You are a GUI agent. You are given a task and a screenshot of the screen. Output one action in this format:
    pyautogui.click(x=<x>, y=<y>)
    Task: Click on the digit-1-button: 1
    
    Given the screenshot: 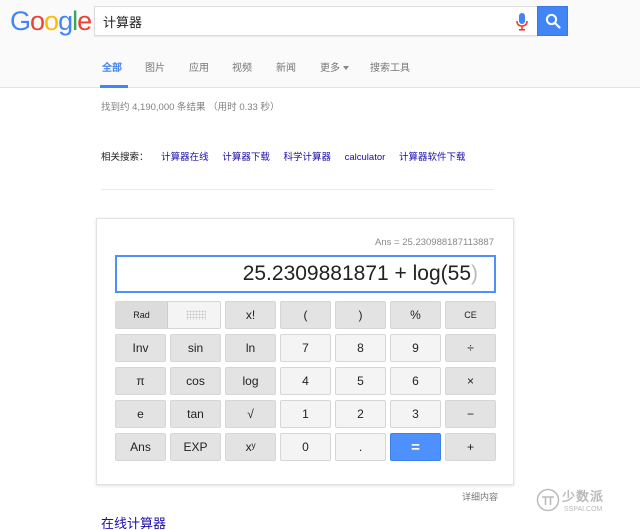 What is the action you would take?
    pyautogui.click(x=305, y=414)
    